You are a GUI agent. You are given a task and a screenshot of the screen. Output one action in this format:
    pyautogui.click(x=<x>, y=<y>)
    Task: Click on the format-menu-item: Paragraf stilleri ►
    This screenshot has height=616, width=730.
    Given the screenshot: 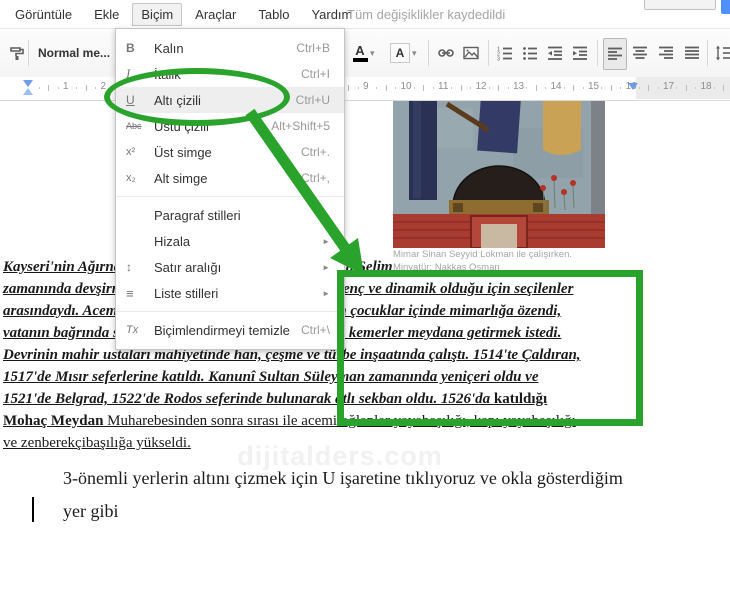 What is the action you would take?
    pyautogui.click(x=230, y=215)
    